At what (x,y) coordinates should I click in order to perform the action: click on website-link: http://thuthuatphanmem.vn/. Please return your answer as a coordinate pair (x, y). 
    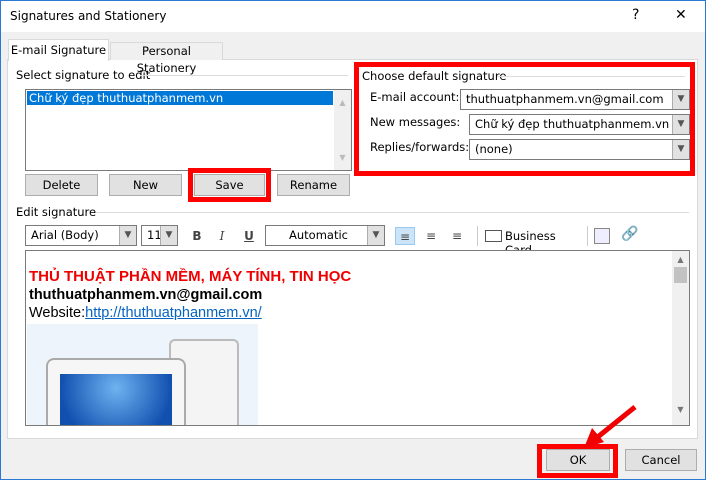
    Looking at the image, I should click on (173, 313).